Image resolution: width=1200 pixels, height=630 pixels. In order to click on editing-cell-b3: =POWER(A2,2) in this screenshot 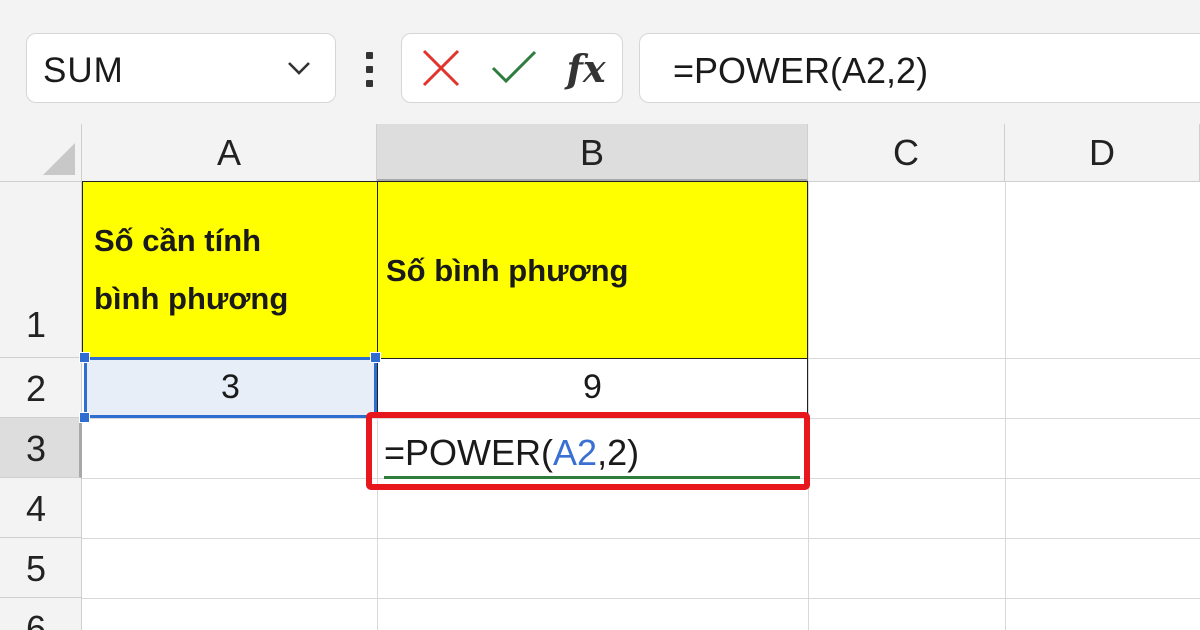, I will do `click(588, 451)`.